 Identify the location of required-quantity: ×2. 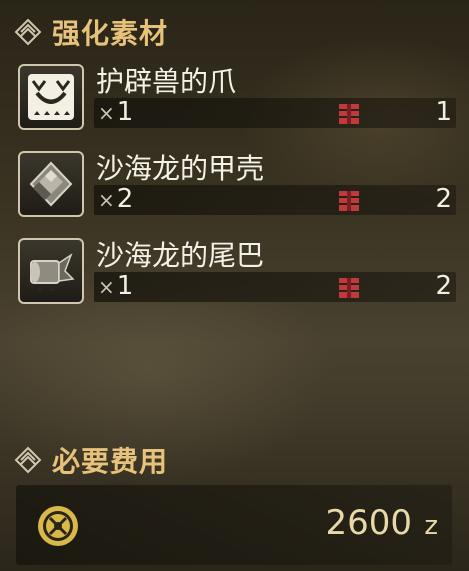
(115, 199).